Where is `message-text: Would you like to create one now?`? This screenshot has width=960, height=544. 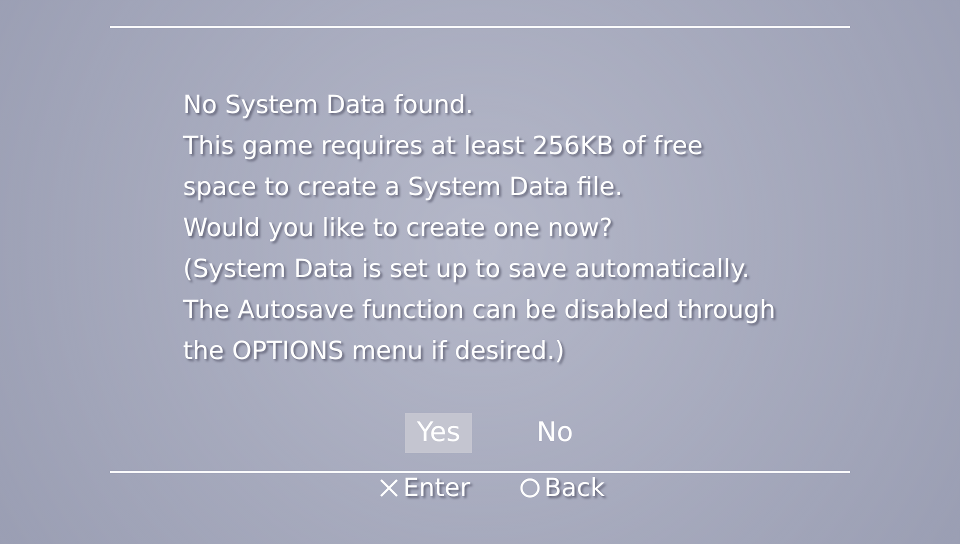 message-text: Would you like to create one now? is located at coordinates (398, 228).